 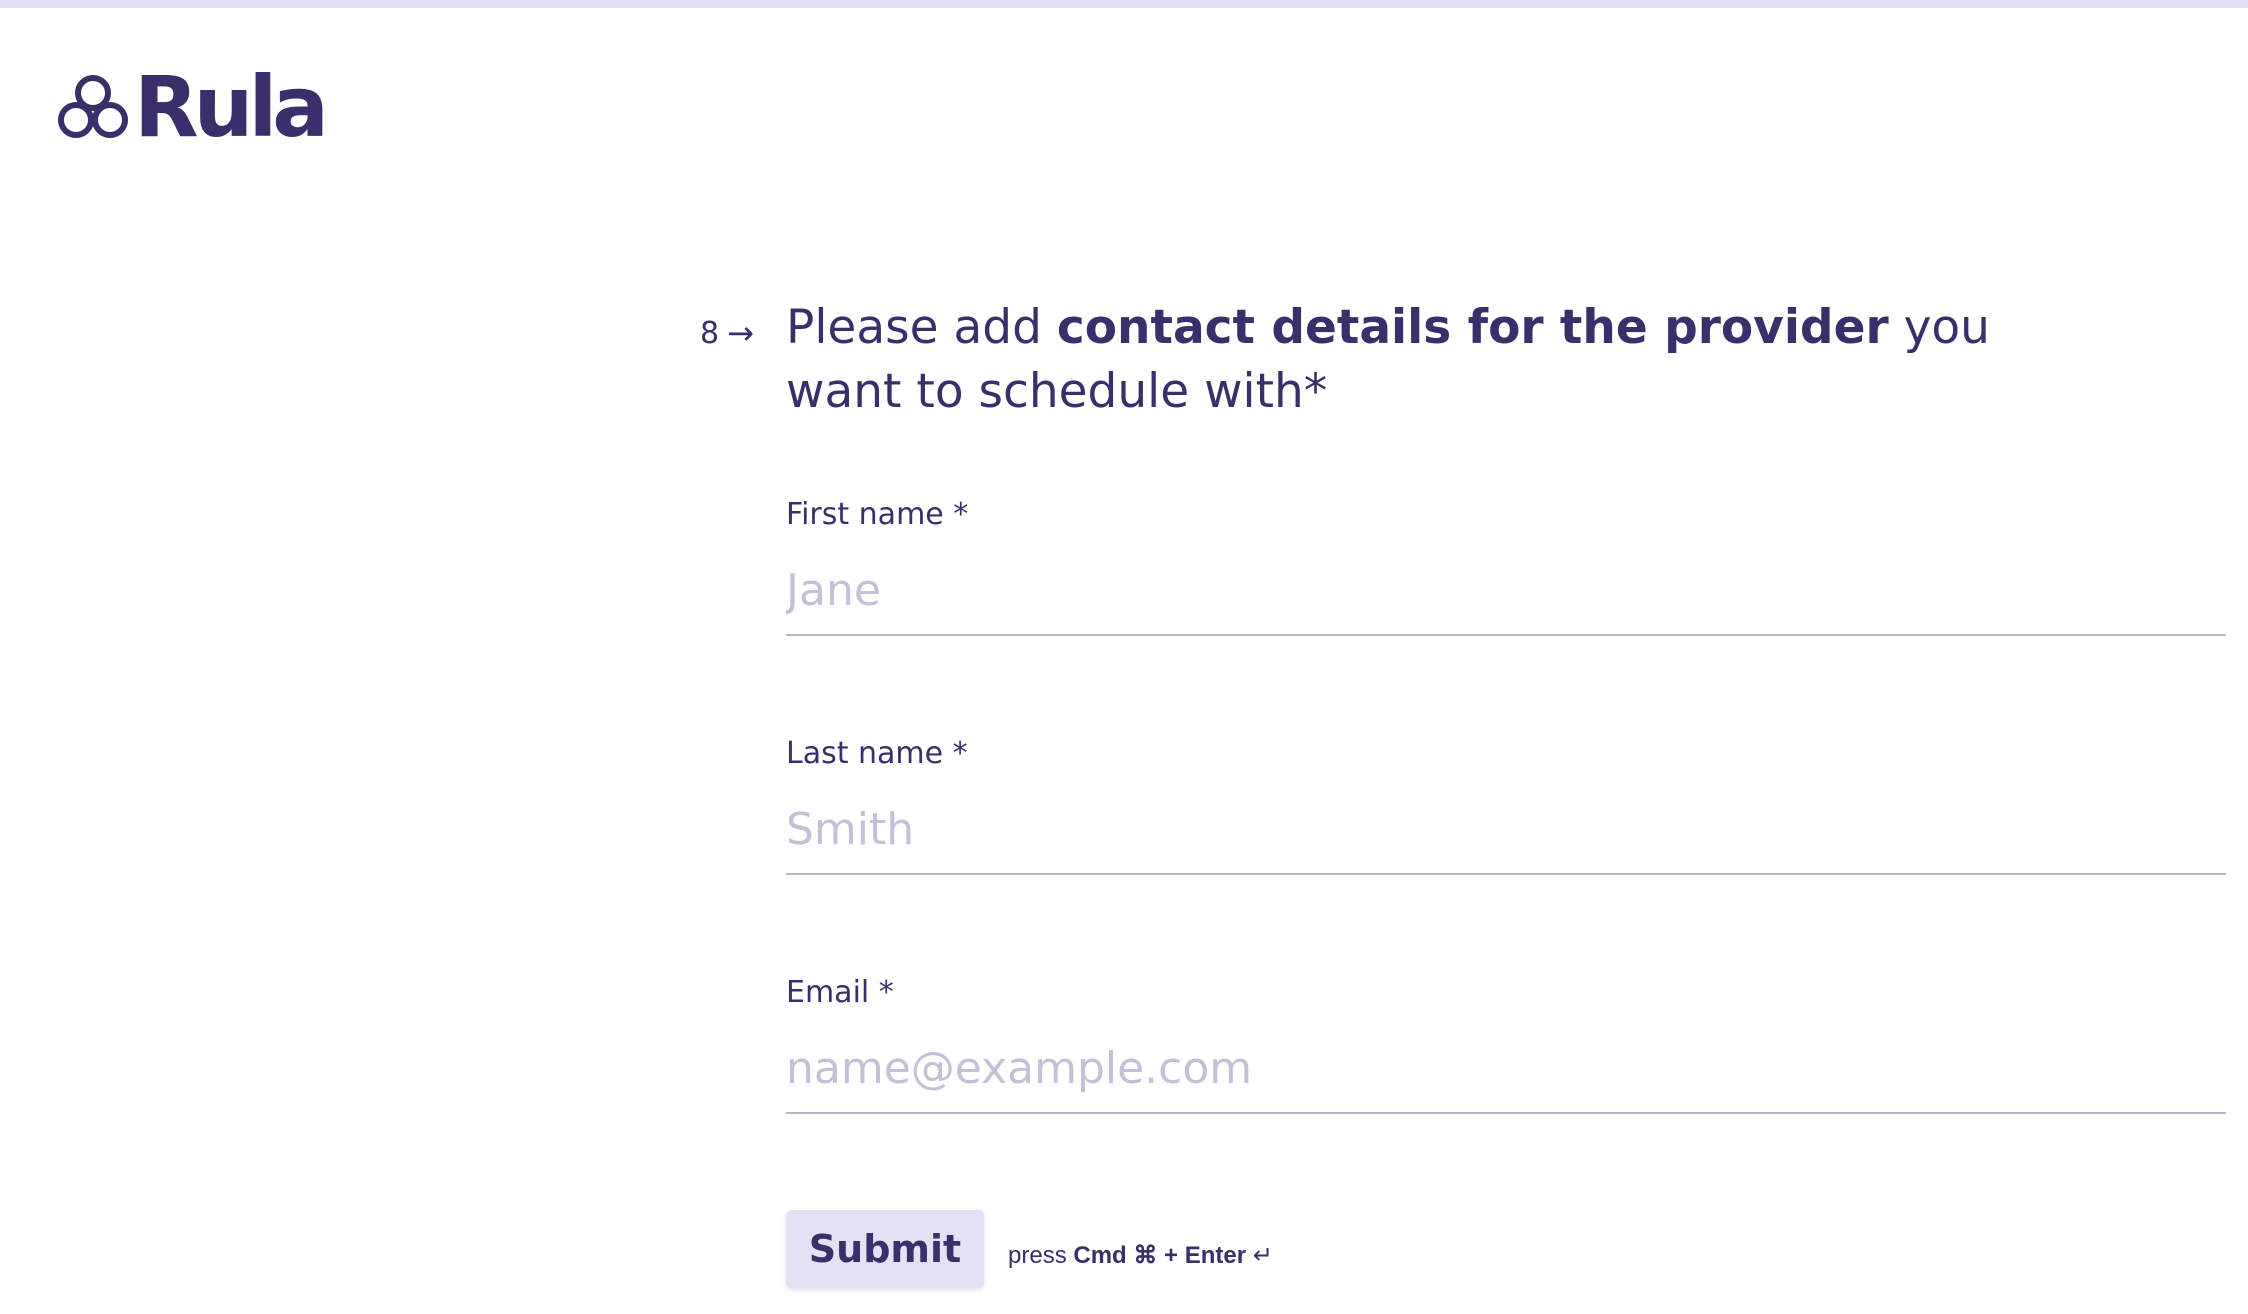 I want to click on first-name-label: First name *, so click(x=877, y=514).